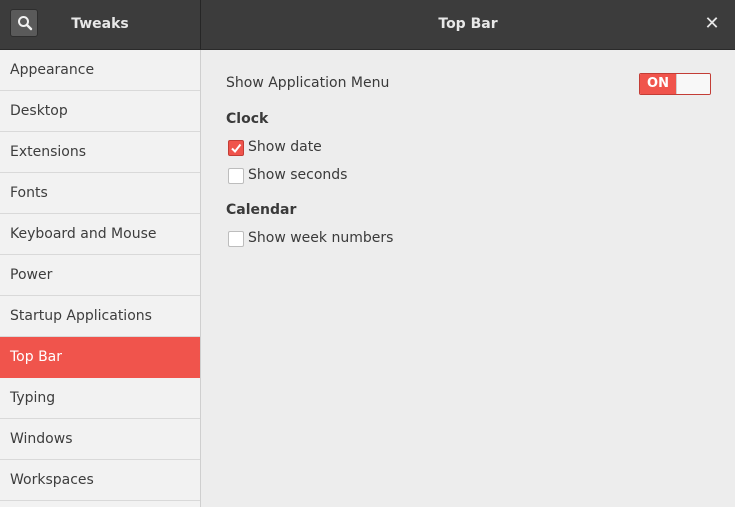 This screenshot has height=507, width=735. What do you see at coordinates (100, 70) in the screenshot?
I see `sidebar-item-appearance: Appearance` at bounding box center [100, 70].